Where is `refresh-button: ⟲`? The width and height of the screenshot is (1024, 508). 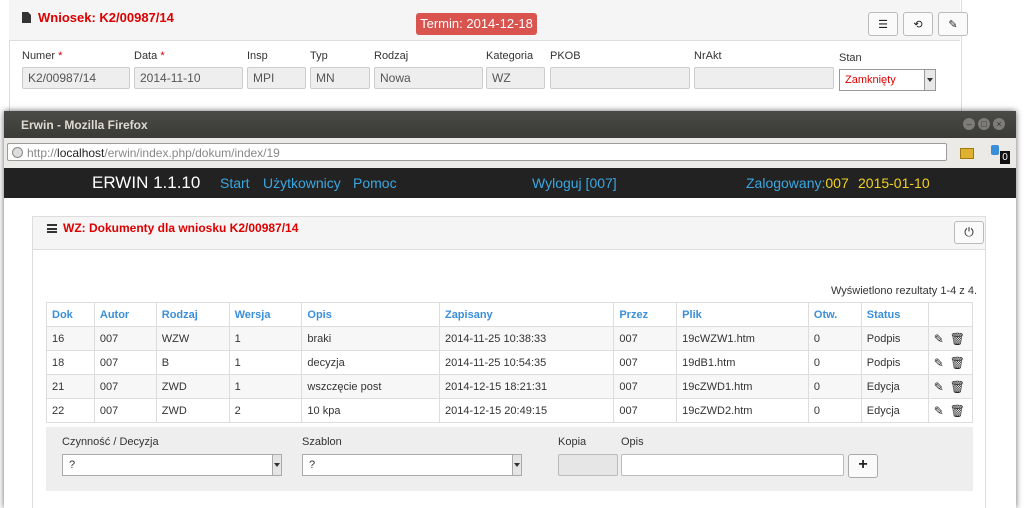
refresh-button: ⟲ is located at coordinates (918, 24).